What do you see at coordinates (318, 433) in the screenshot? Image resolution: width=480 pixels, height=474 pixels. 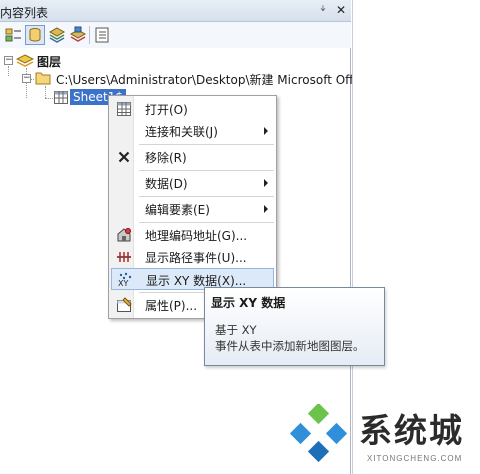 I see `brand-logo-icon` at bounding box center [318, 433].